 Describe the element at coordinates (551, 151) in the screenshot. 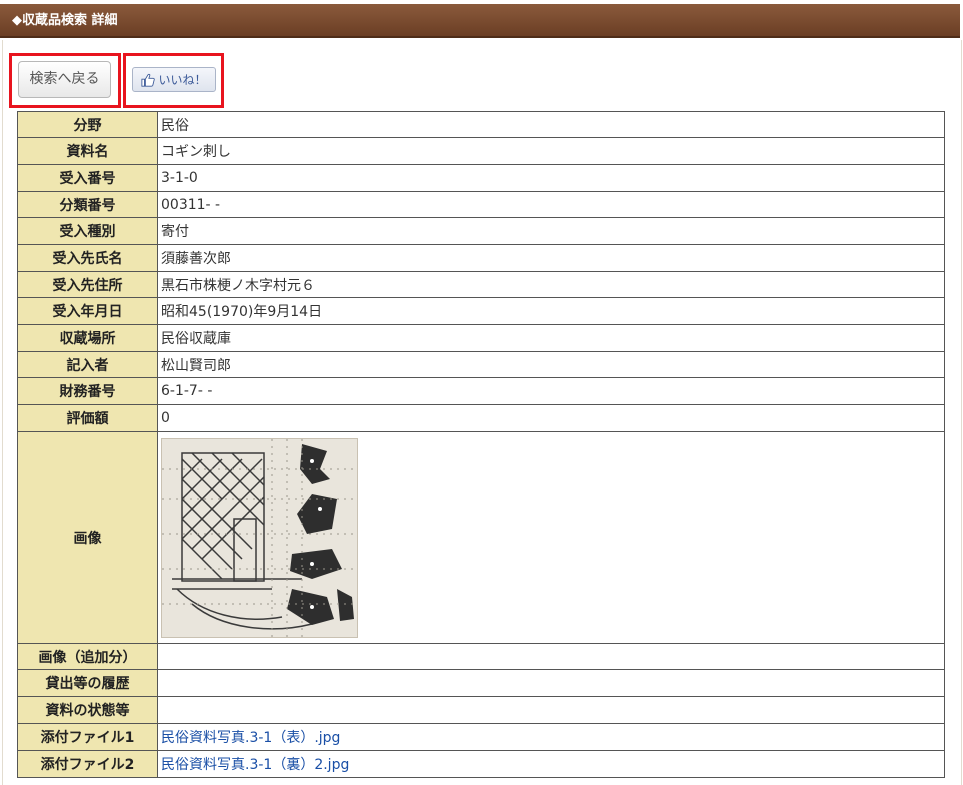

I see `field-value-item-name: コギン刺し` at that location.